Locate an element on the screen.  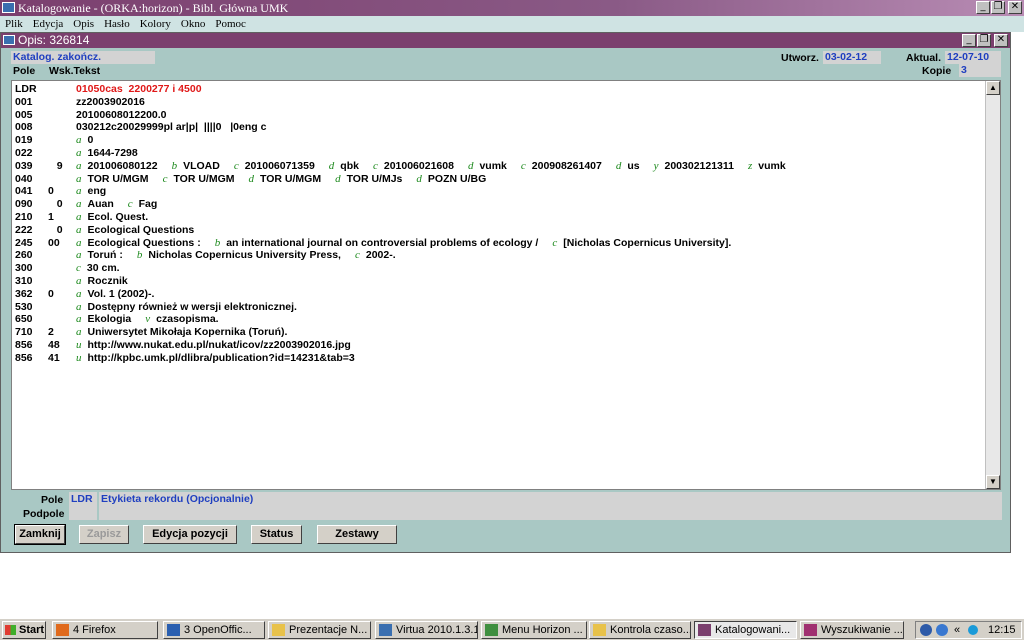
marc-tag: 041 is located at coordinates (24, 191).